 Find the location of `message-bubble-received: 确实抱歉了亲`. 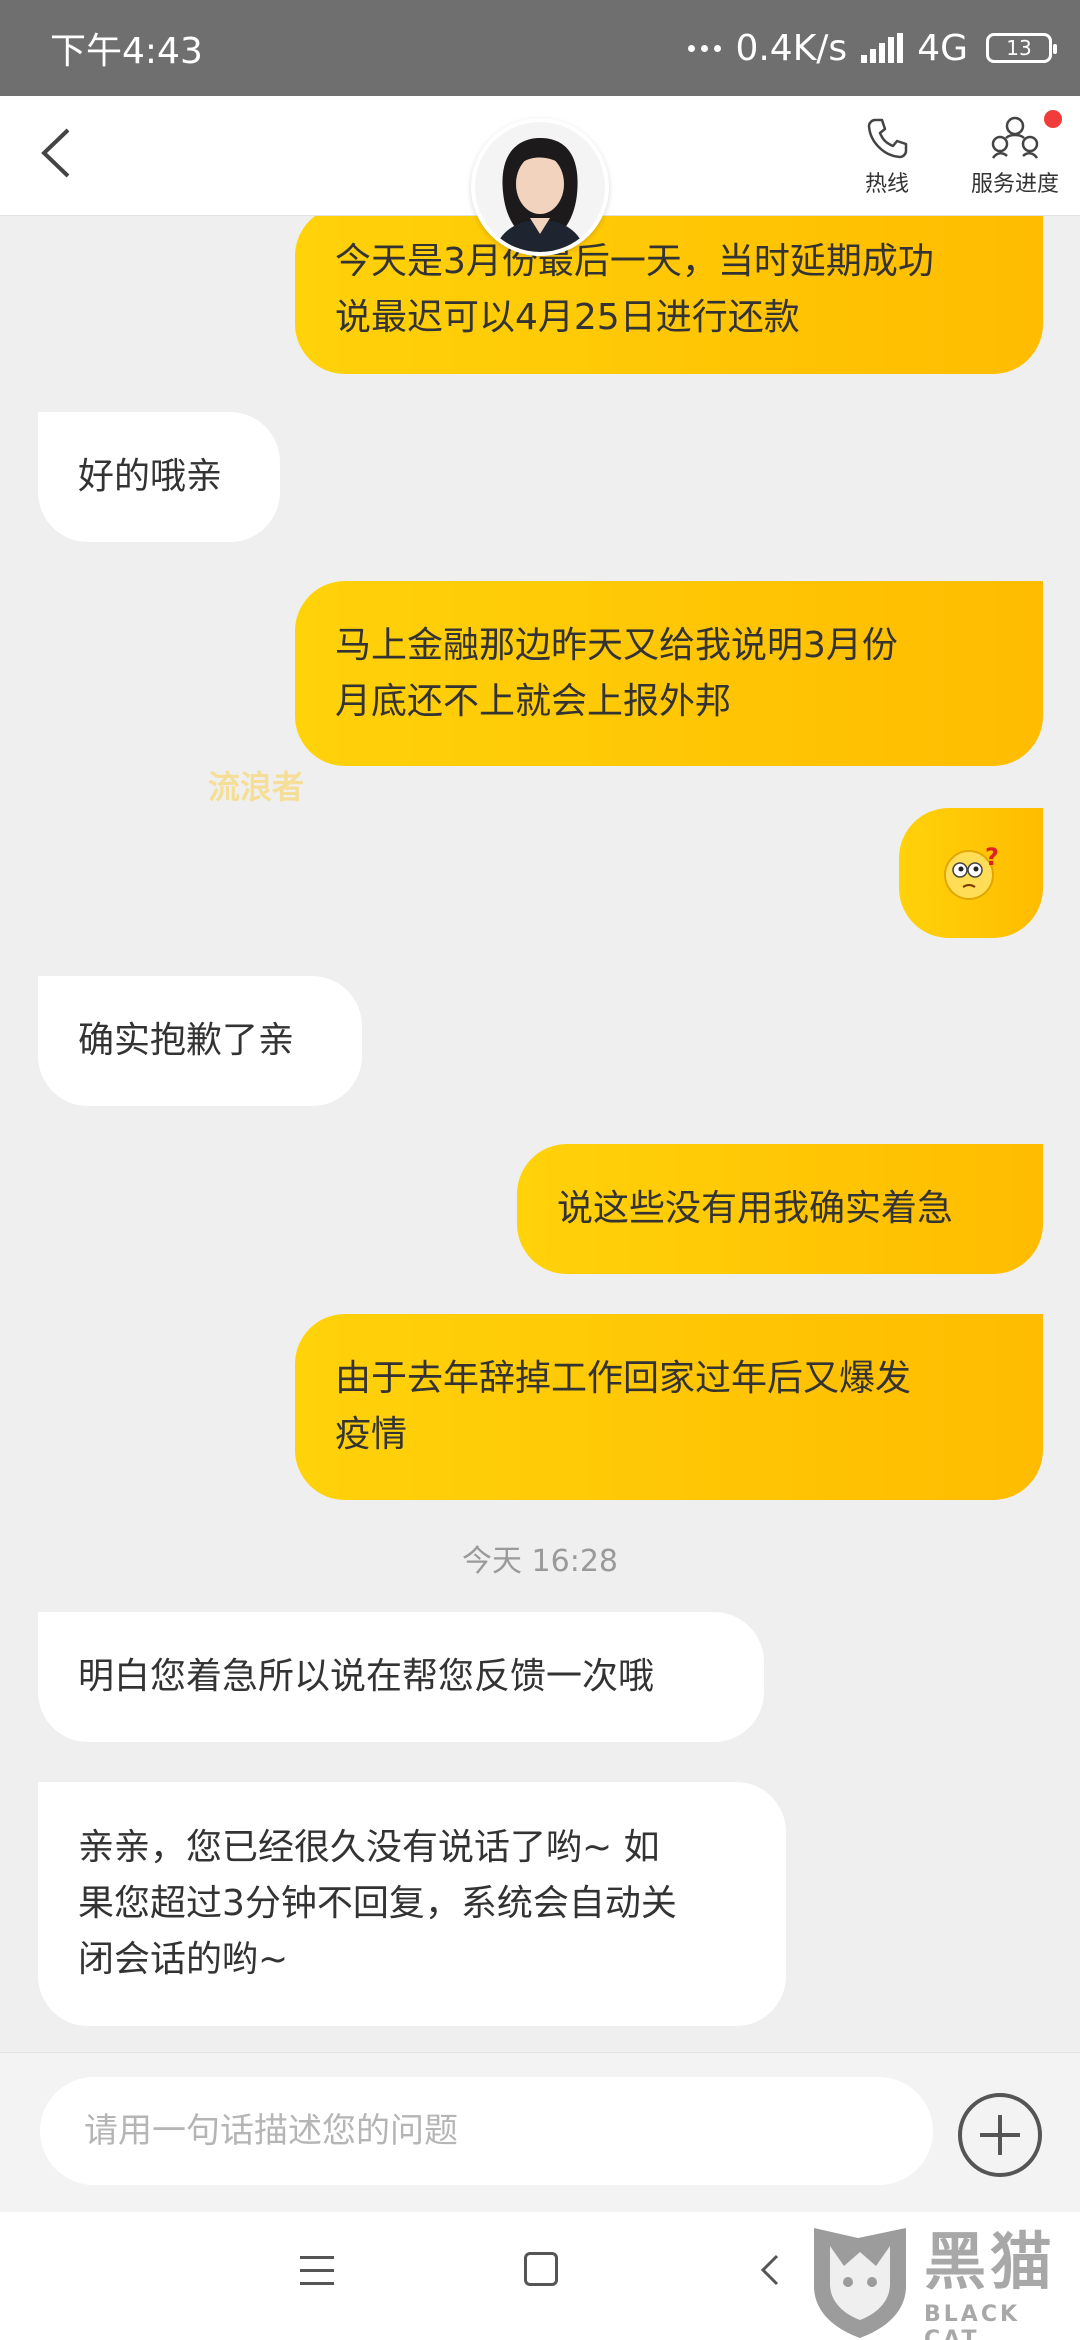

message-bubble-received: 确实抱歉了亲 is located at coordinates (200, 1041).